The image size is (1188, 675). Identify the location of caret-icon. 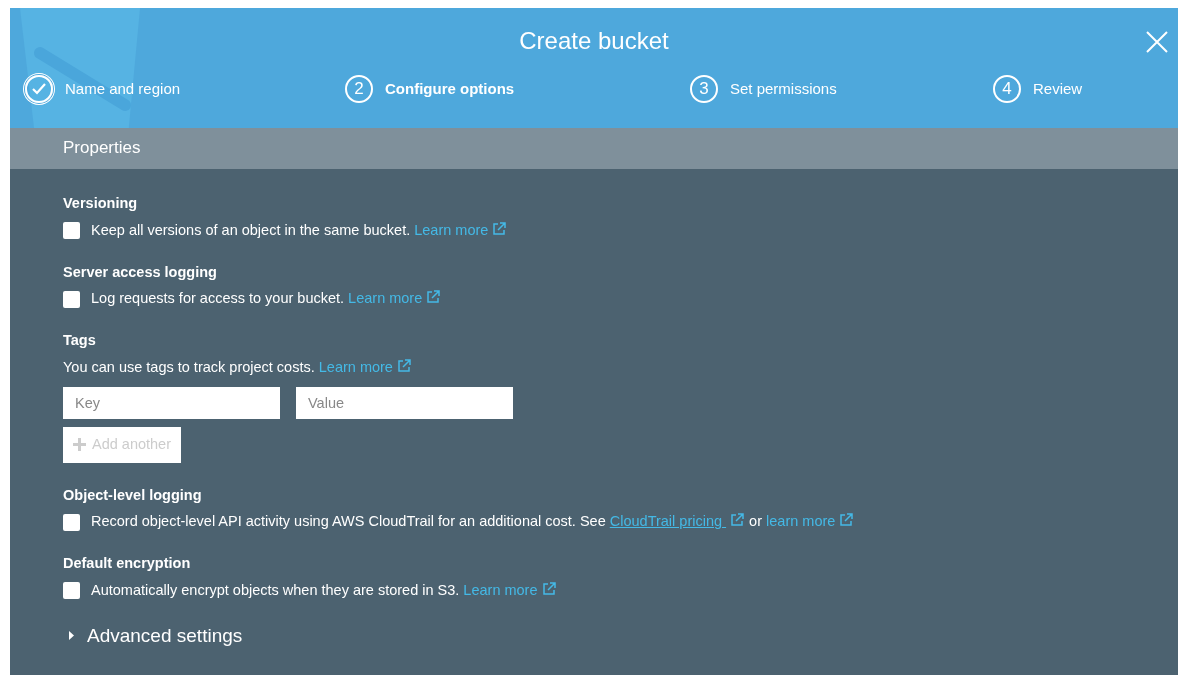
(71, 636).